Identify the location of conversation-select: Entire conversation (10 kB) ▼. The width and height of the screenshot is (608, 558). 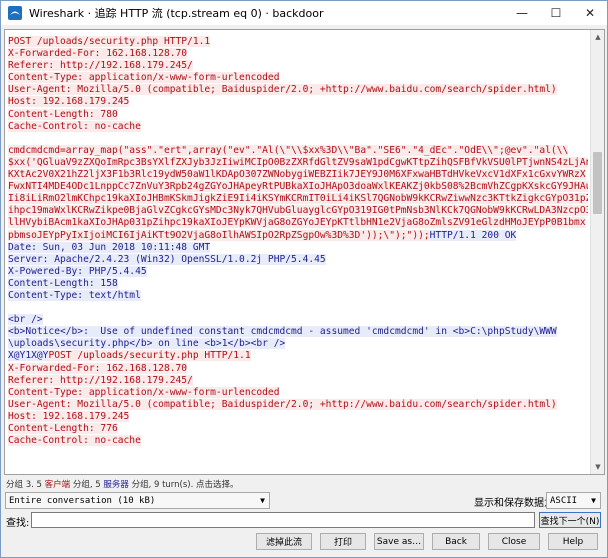
(137, 500).